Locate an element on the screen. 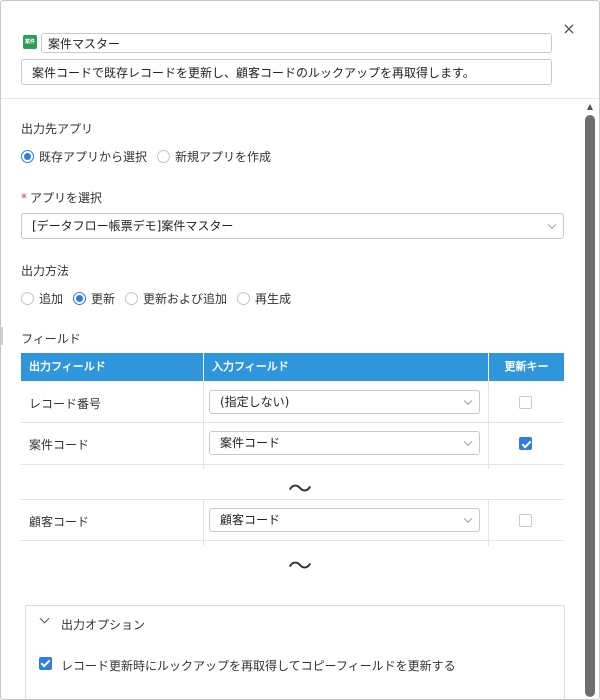 This screenshot has height=700, width=600. radio-add: 追加 is located at coordinates (42, 298).